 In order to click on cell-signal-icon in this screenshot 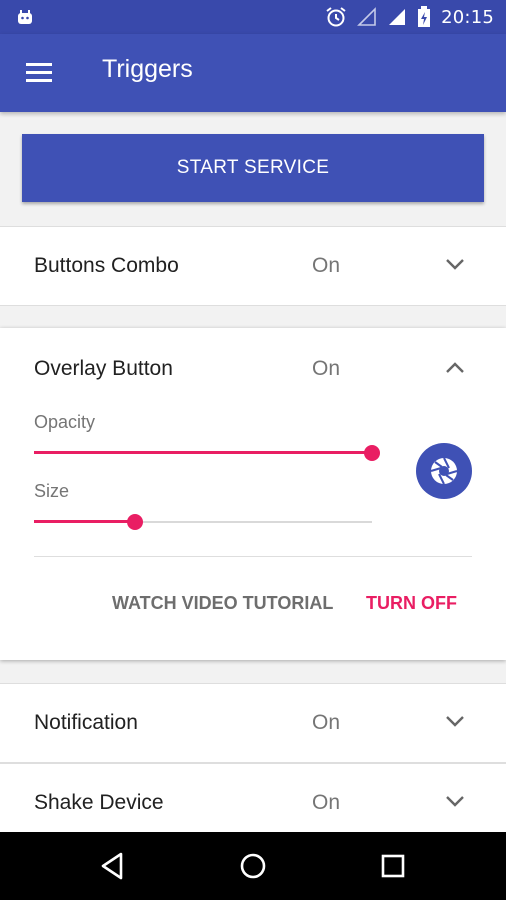, I will do `click(397, 17)`.